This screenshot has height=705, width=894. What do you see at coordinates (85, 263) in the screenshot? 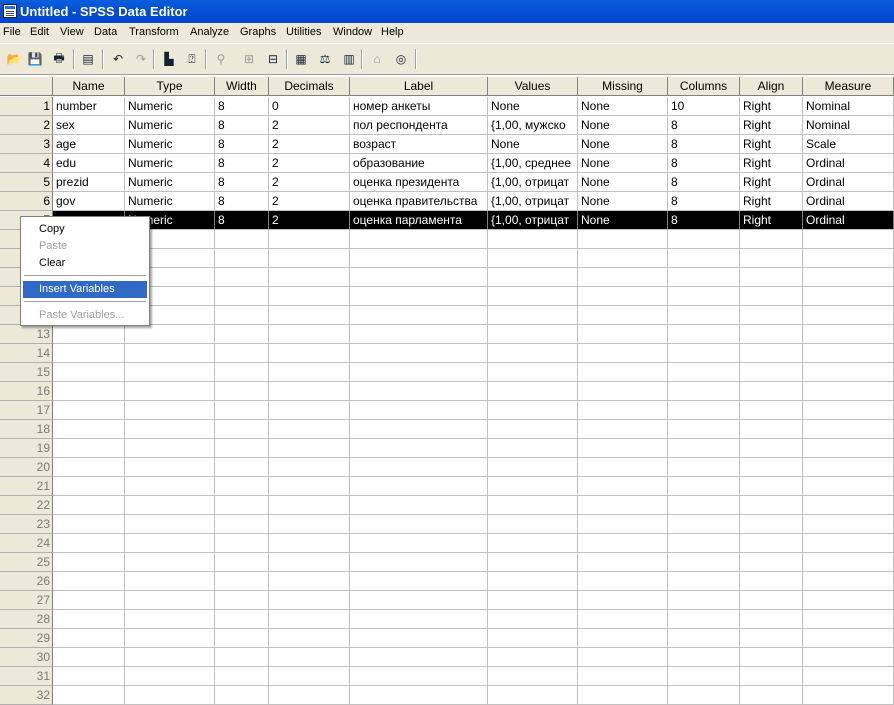
I see `context-menu-item-clear: Clear` at bounding box center [85, 263].